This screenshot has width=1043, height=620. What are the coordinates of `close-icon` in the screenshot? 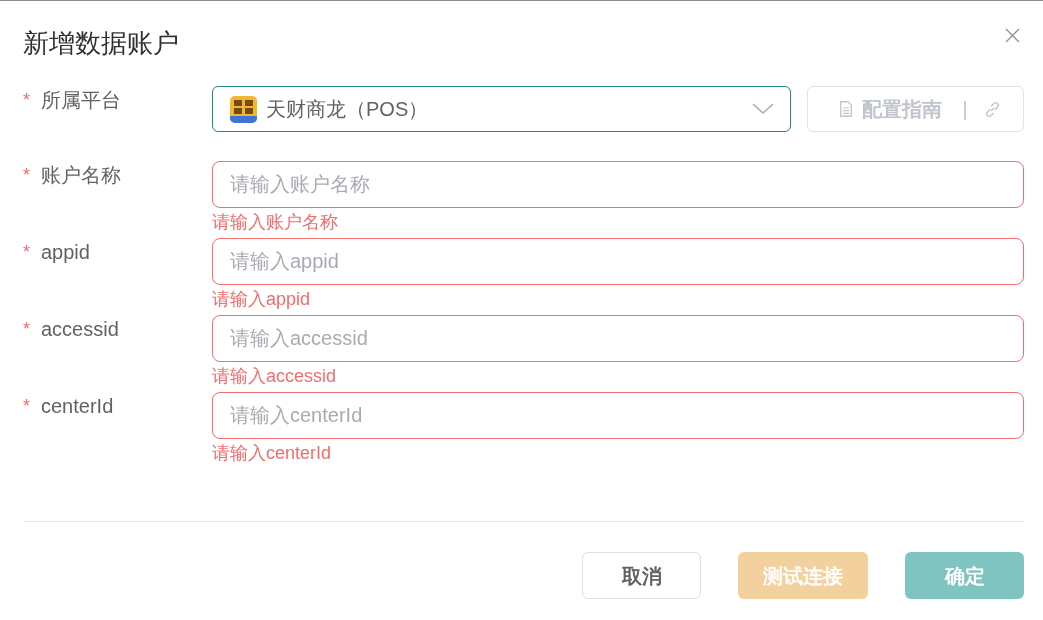 It's located at (1012, 35).